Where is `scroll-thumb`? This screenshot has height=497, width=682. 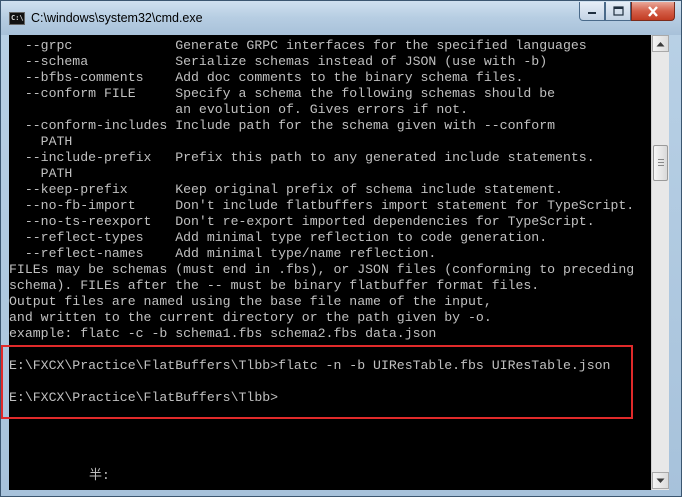
scroll-thumb is located at coordinates (660, 163).